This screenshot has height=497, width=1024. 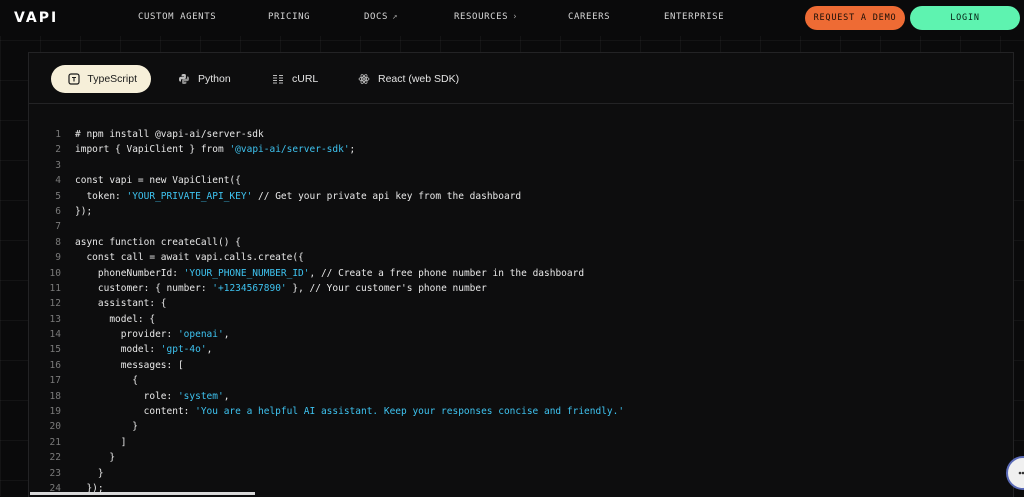 What do you see at coordinates (189, 258) in the screenshot?
I see `code-text: const call = await vapi.calls.create({` at bounding box center [189, 258].